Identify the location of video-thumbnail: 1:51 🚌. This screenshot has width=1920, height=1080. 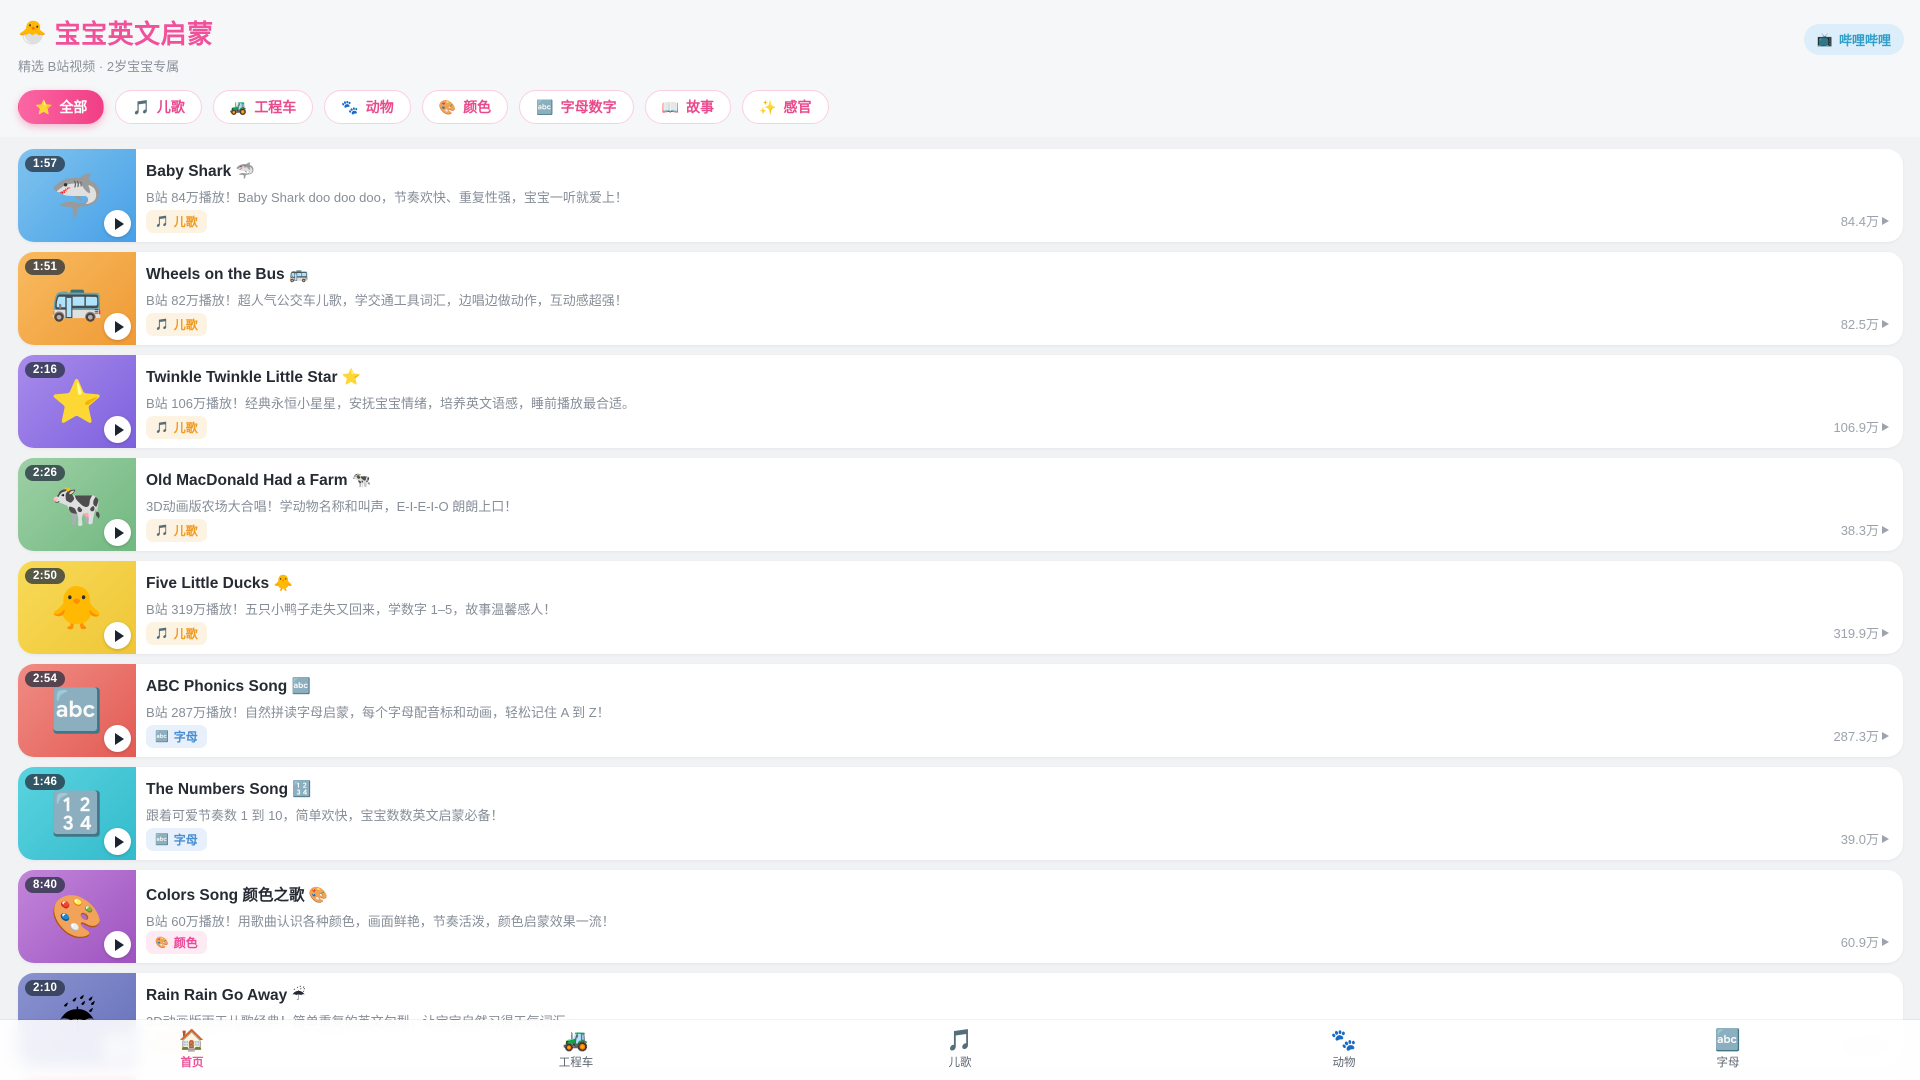
(77, 298).